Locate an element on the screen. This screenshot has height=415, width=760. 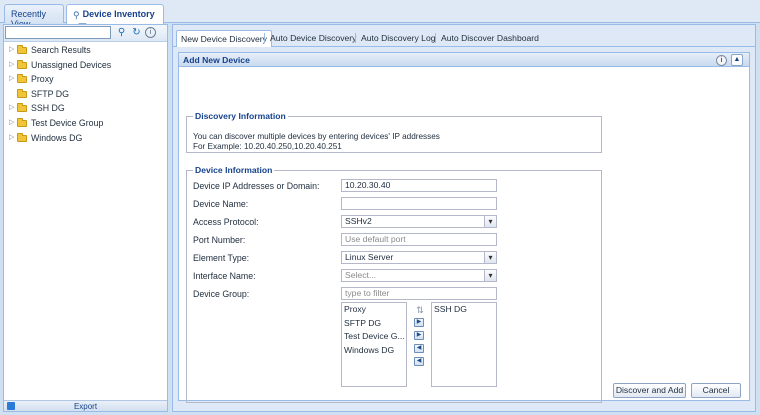
cancel-button: Cancel is located at coordinates (716, 390).